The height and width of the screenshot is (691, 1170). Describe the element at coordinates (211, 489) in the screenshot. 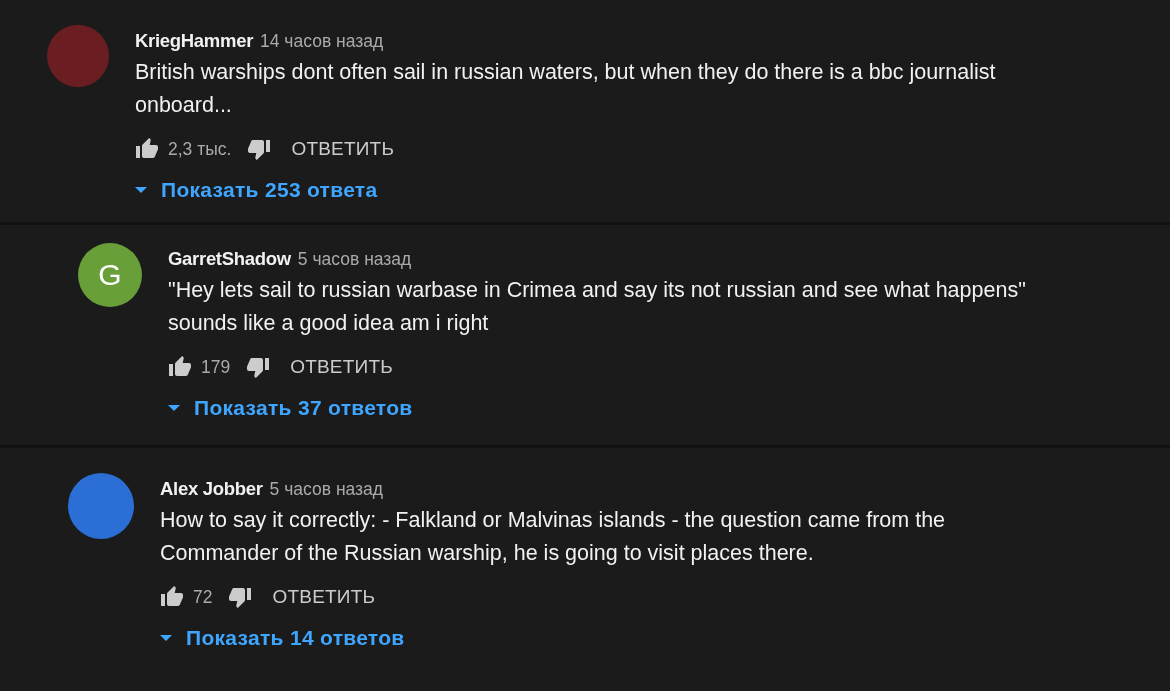

I see `author-name: Alex Jobber` at that location.